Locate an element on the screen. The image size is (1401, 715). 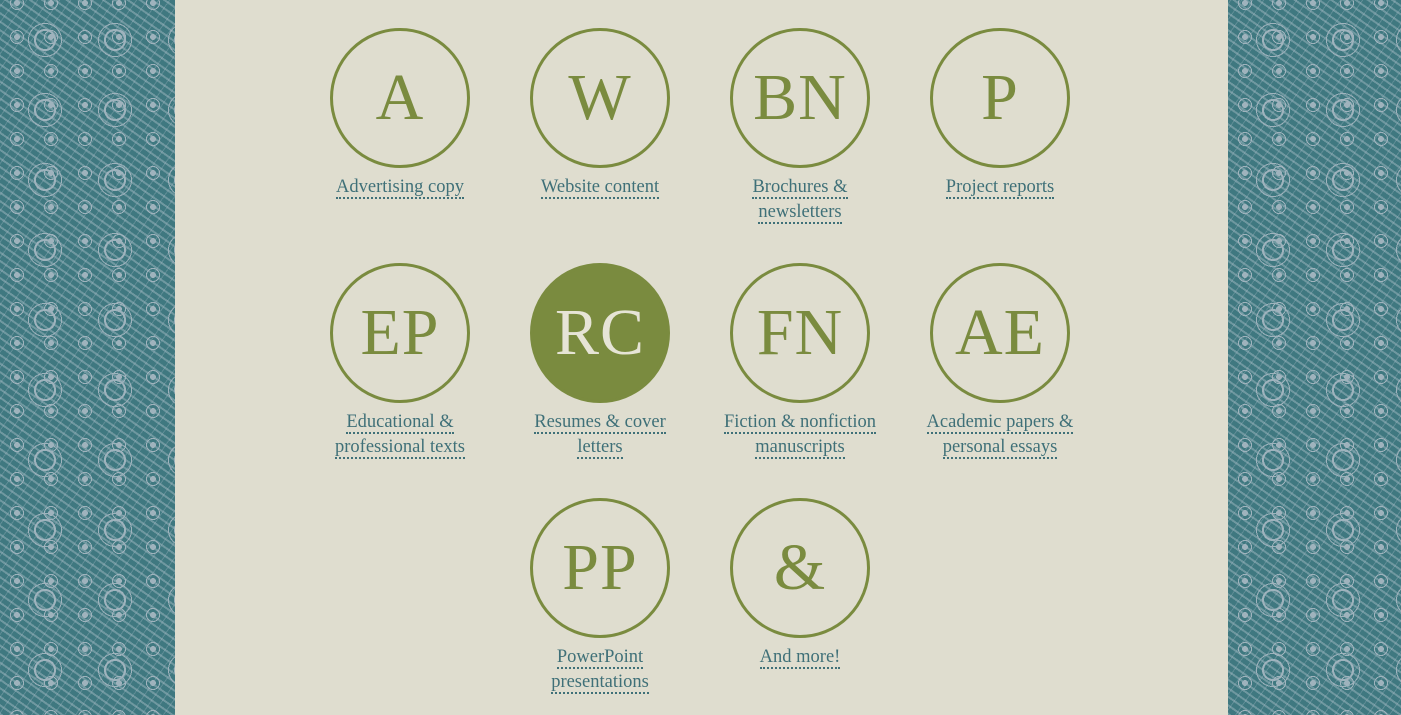
service-icon-educational: EP is located at coordinates (400, 333).